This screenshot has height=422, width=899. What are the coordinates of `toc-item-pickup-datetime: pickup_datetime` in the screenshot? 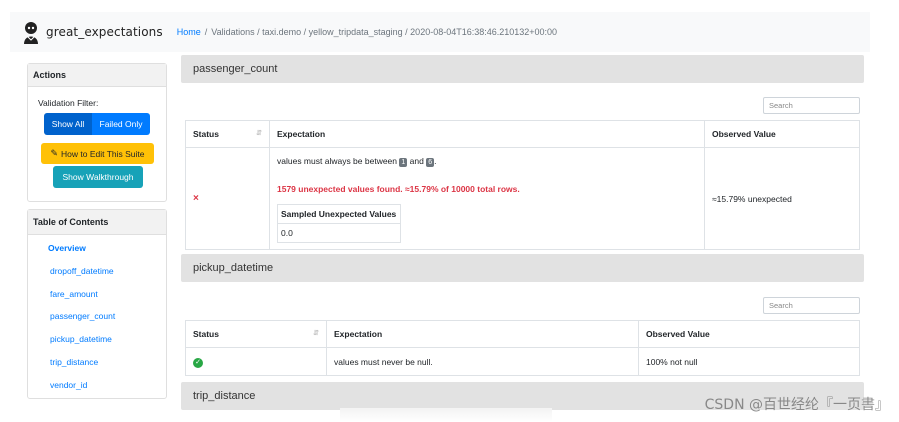 It's located at (81, 339).